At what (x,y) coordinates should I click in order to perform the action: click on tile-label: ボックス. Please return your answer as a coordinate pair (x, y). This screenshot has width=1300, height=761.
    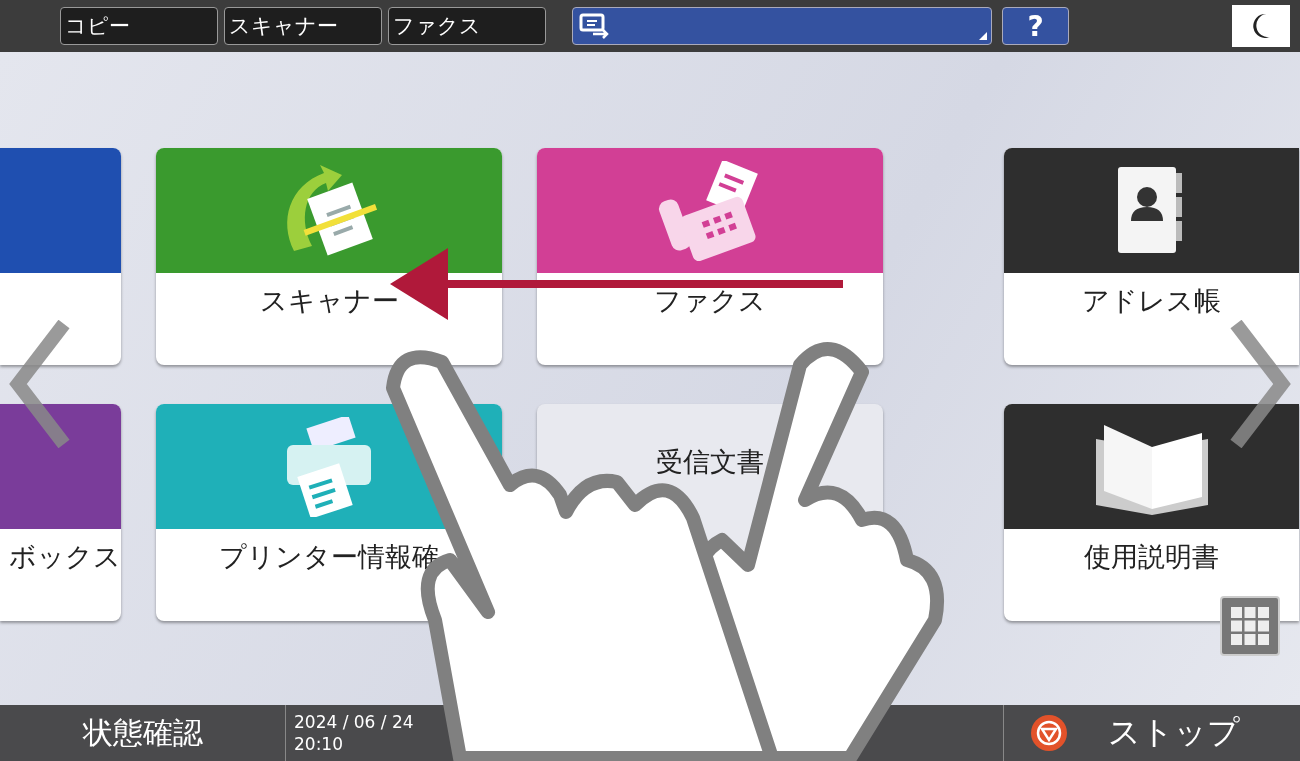
    Looking at the image, I should click on (64, 557).